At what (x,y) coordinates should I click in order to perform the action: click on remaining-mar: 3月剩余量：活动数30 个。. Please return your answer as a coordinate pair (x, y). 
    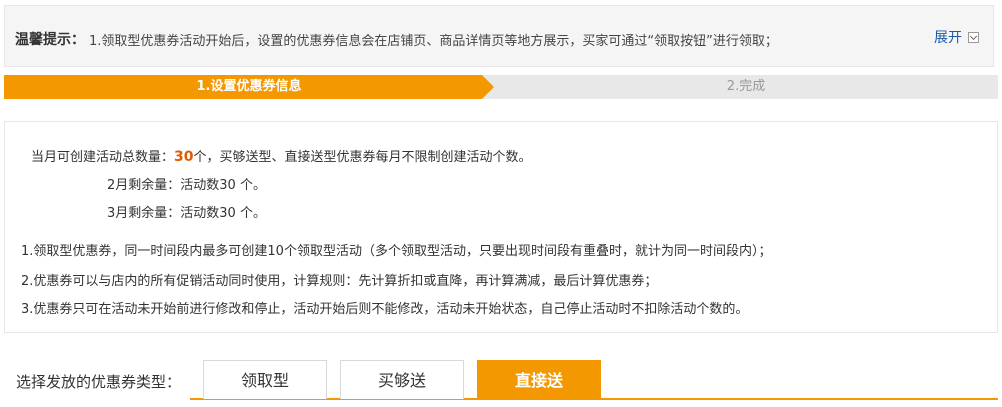
    Looking at the image, I should click on (186, 211).